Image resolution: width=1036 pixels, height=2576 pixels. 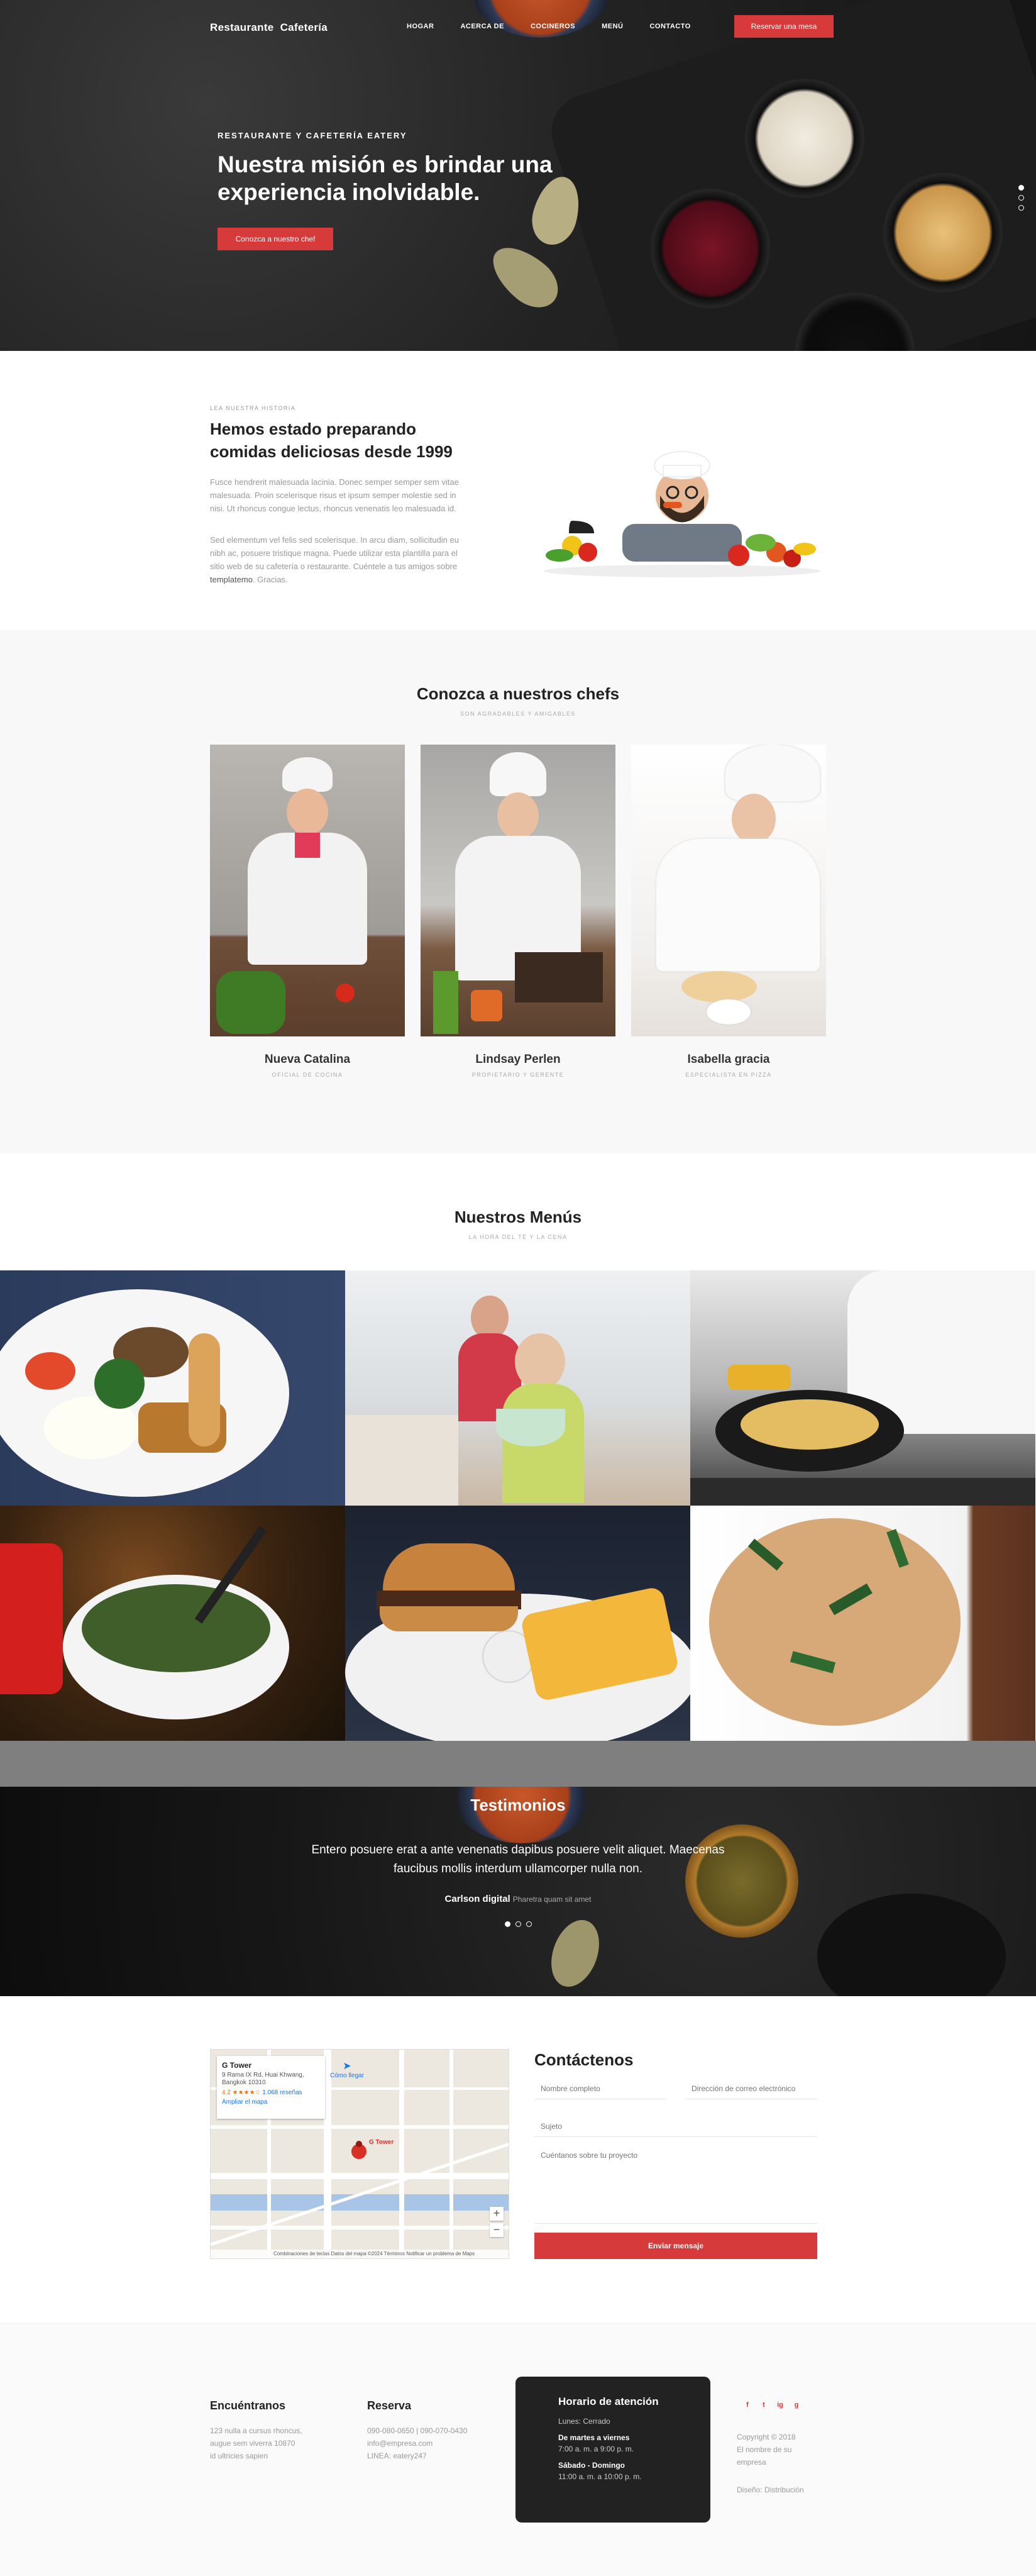 What do you see at coordinates (518, 1764) in the screenshot?
I see `section-divider` at bounding box center [518, 1764].